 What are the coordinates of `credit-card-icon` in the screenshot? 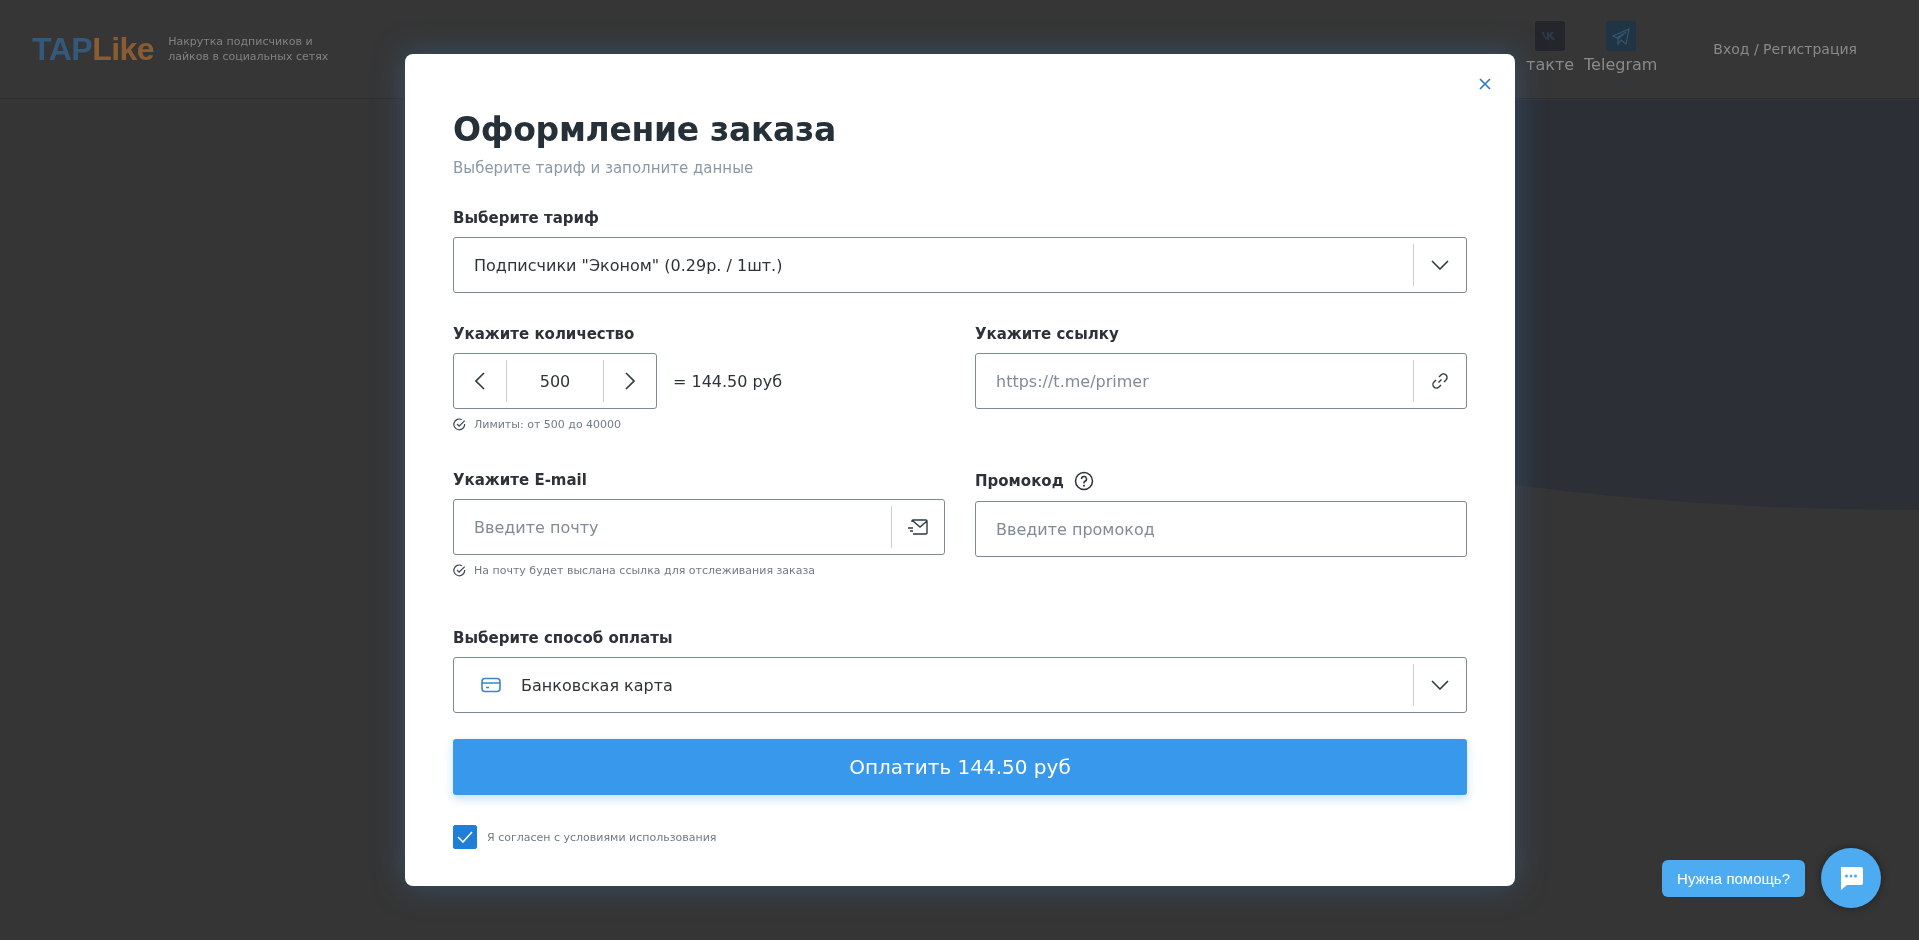 It's located at (491, 685).